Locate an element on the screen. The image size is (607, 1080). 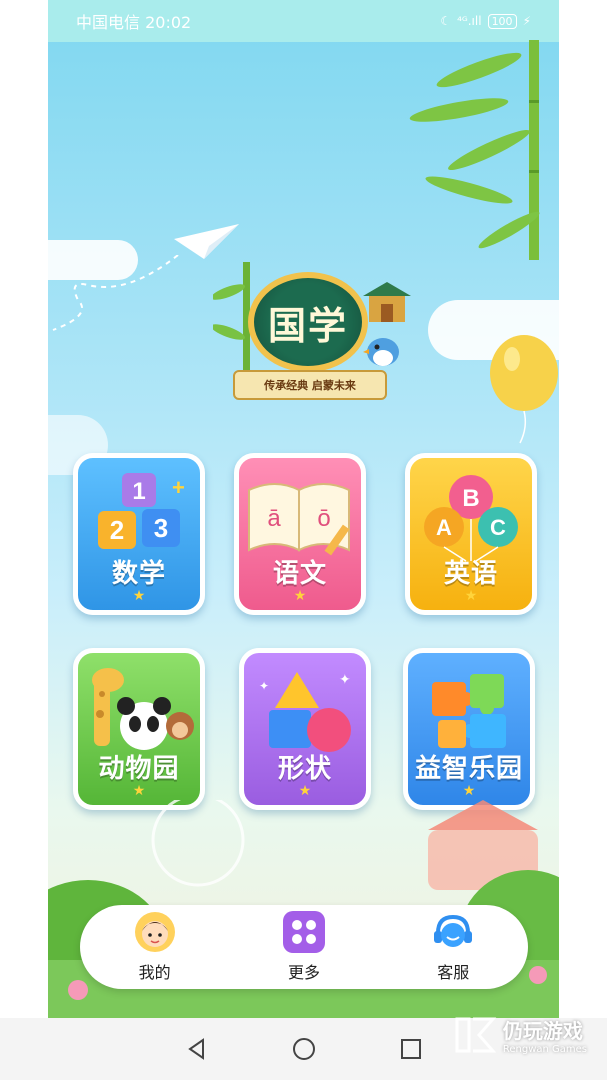
bird-icon is located at coordinates (381, 352).